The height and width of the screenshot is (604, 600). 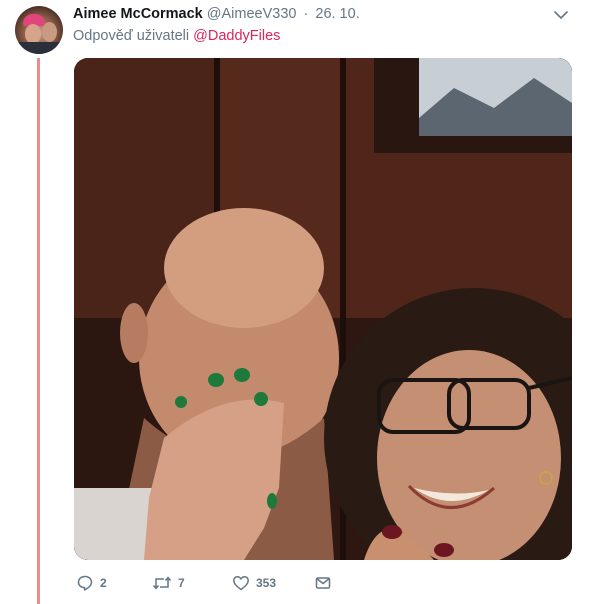 What do you see at coordinates (138, 14) in the screenshot?
I see `author-name: Aimee McCormack` at bounding box center [138, 14].